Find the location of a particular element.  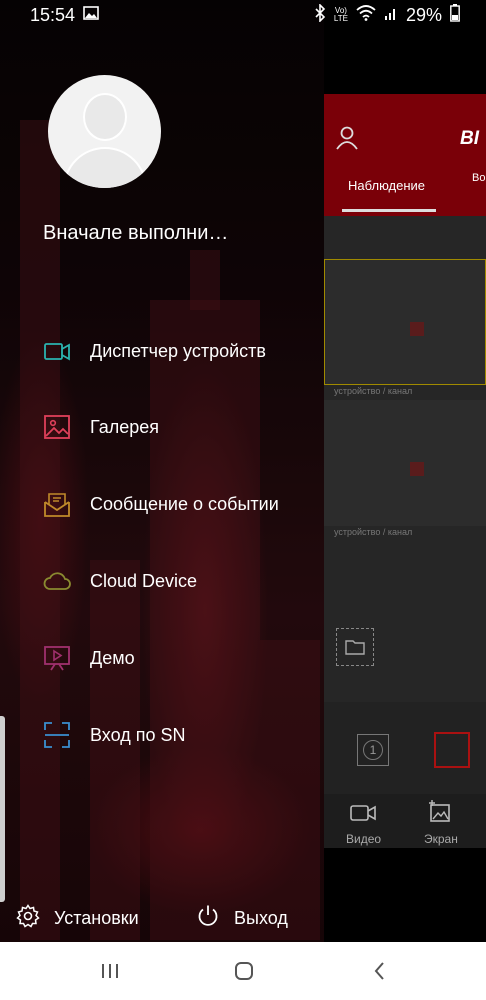

back-icon is located at coordinates (380, 971).